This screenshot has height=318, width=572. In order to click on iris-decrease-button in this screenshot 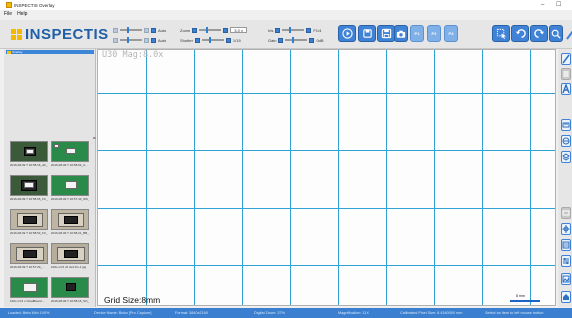, I will do `click(278, 30)`.